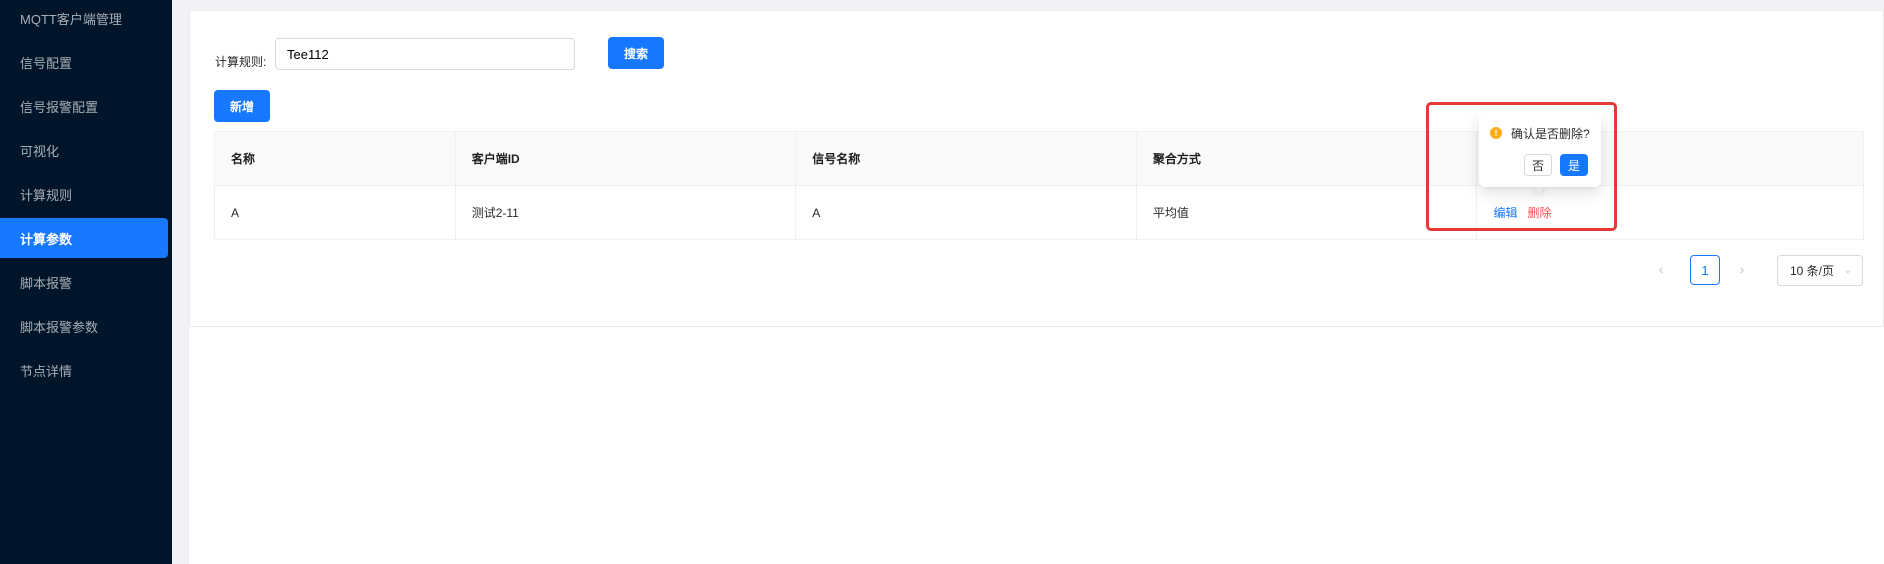  What do you see at coordinates (1307, 212) in the screenshot?
I see `cell-aggregation: 平均值` at bounding box center [1307, 212].